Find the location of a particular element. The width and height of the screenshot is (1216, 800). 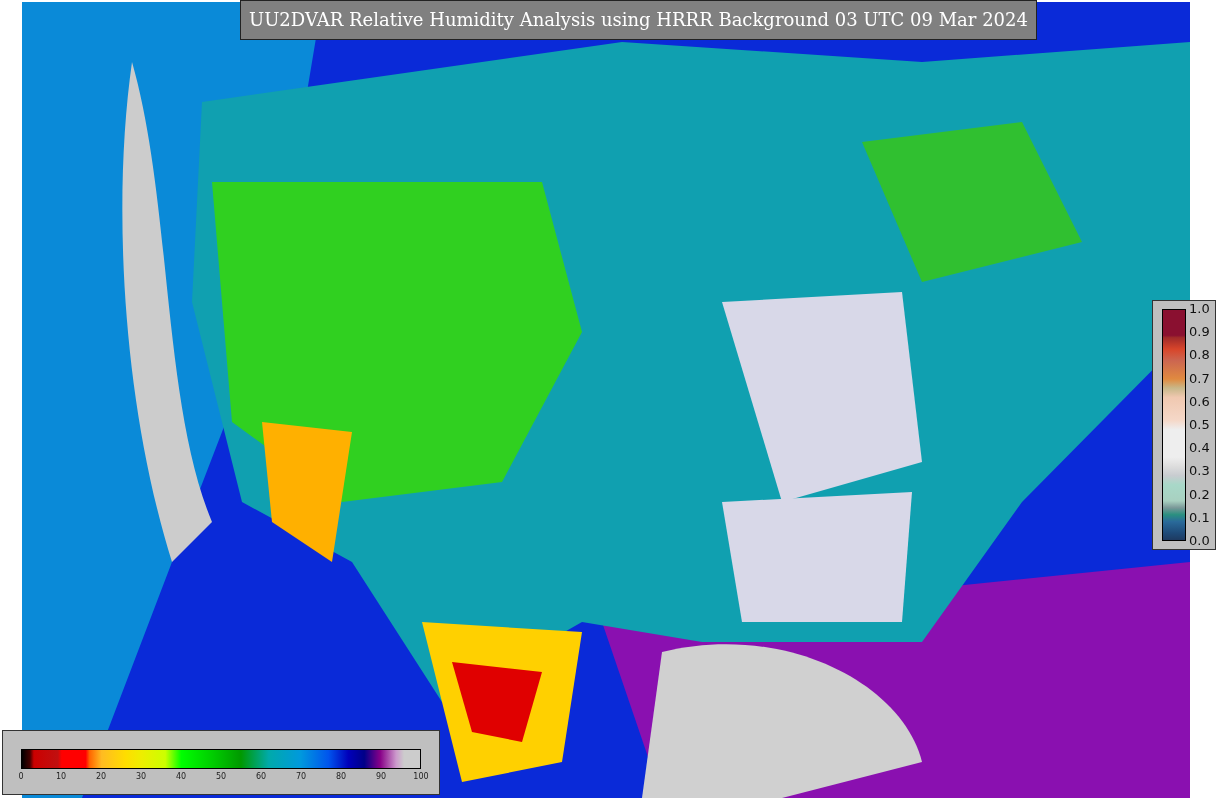

tick-label: 0.0 is located at coordinates (1199, 540).